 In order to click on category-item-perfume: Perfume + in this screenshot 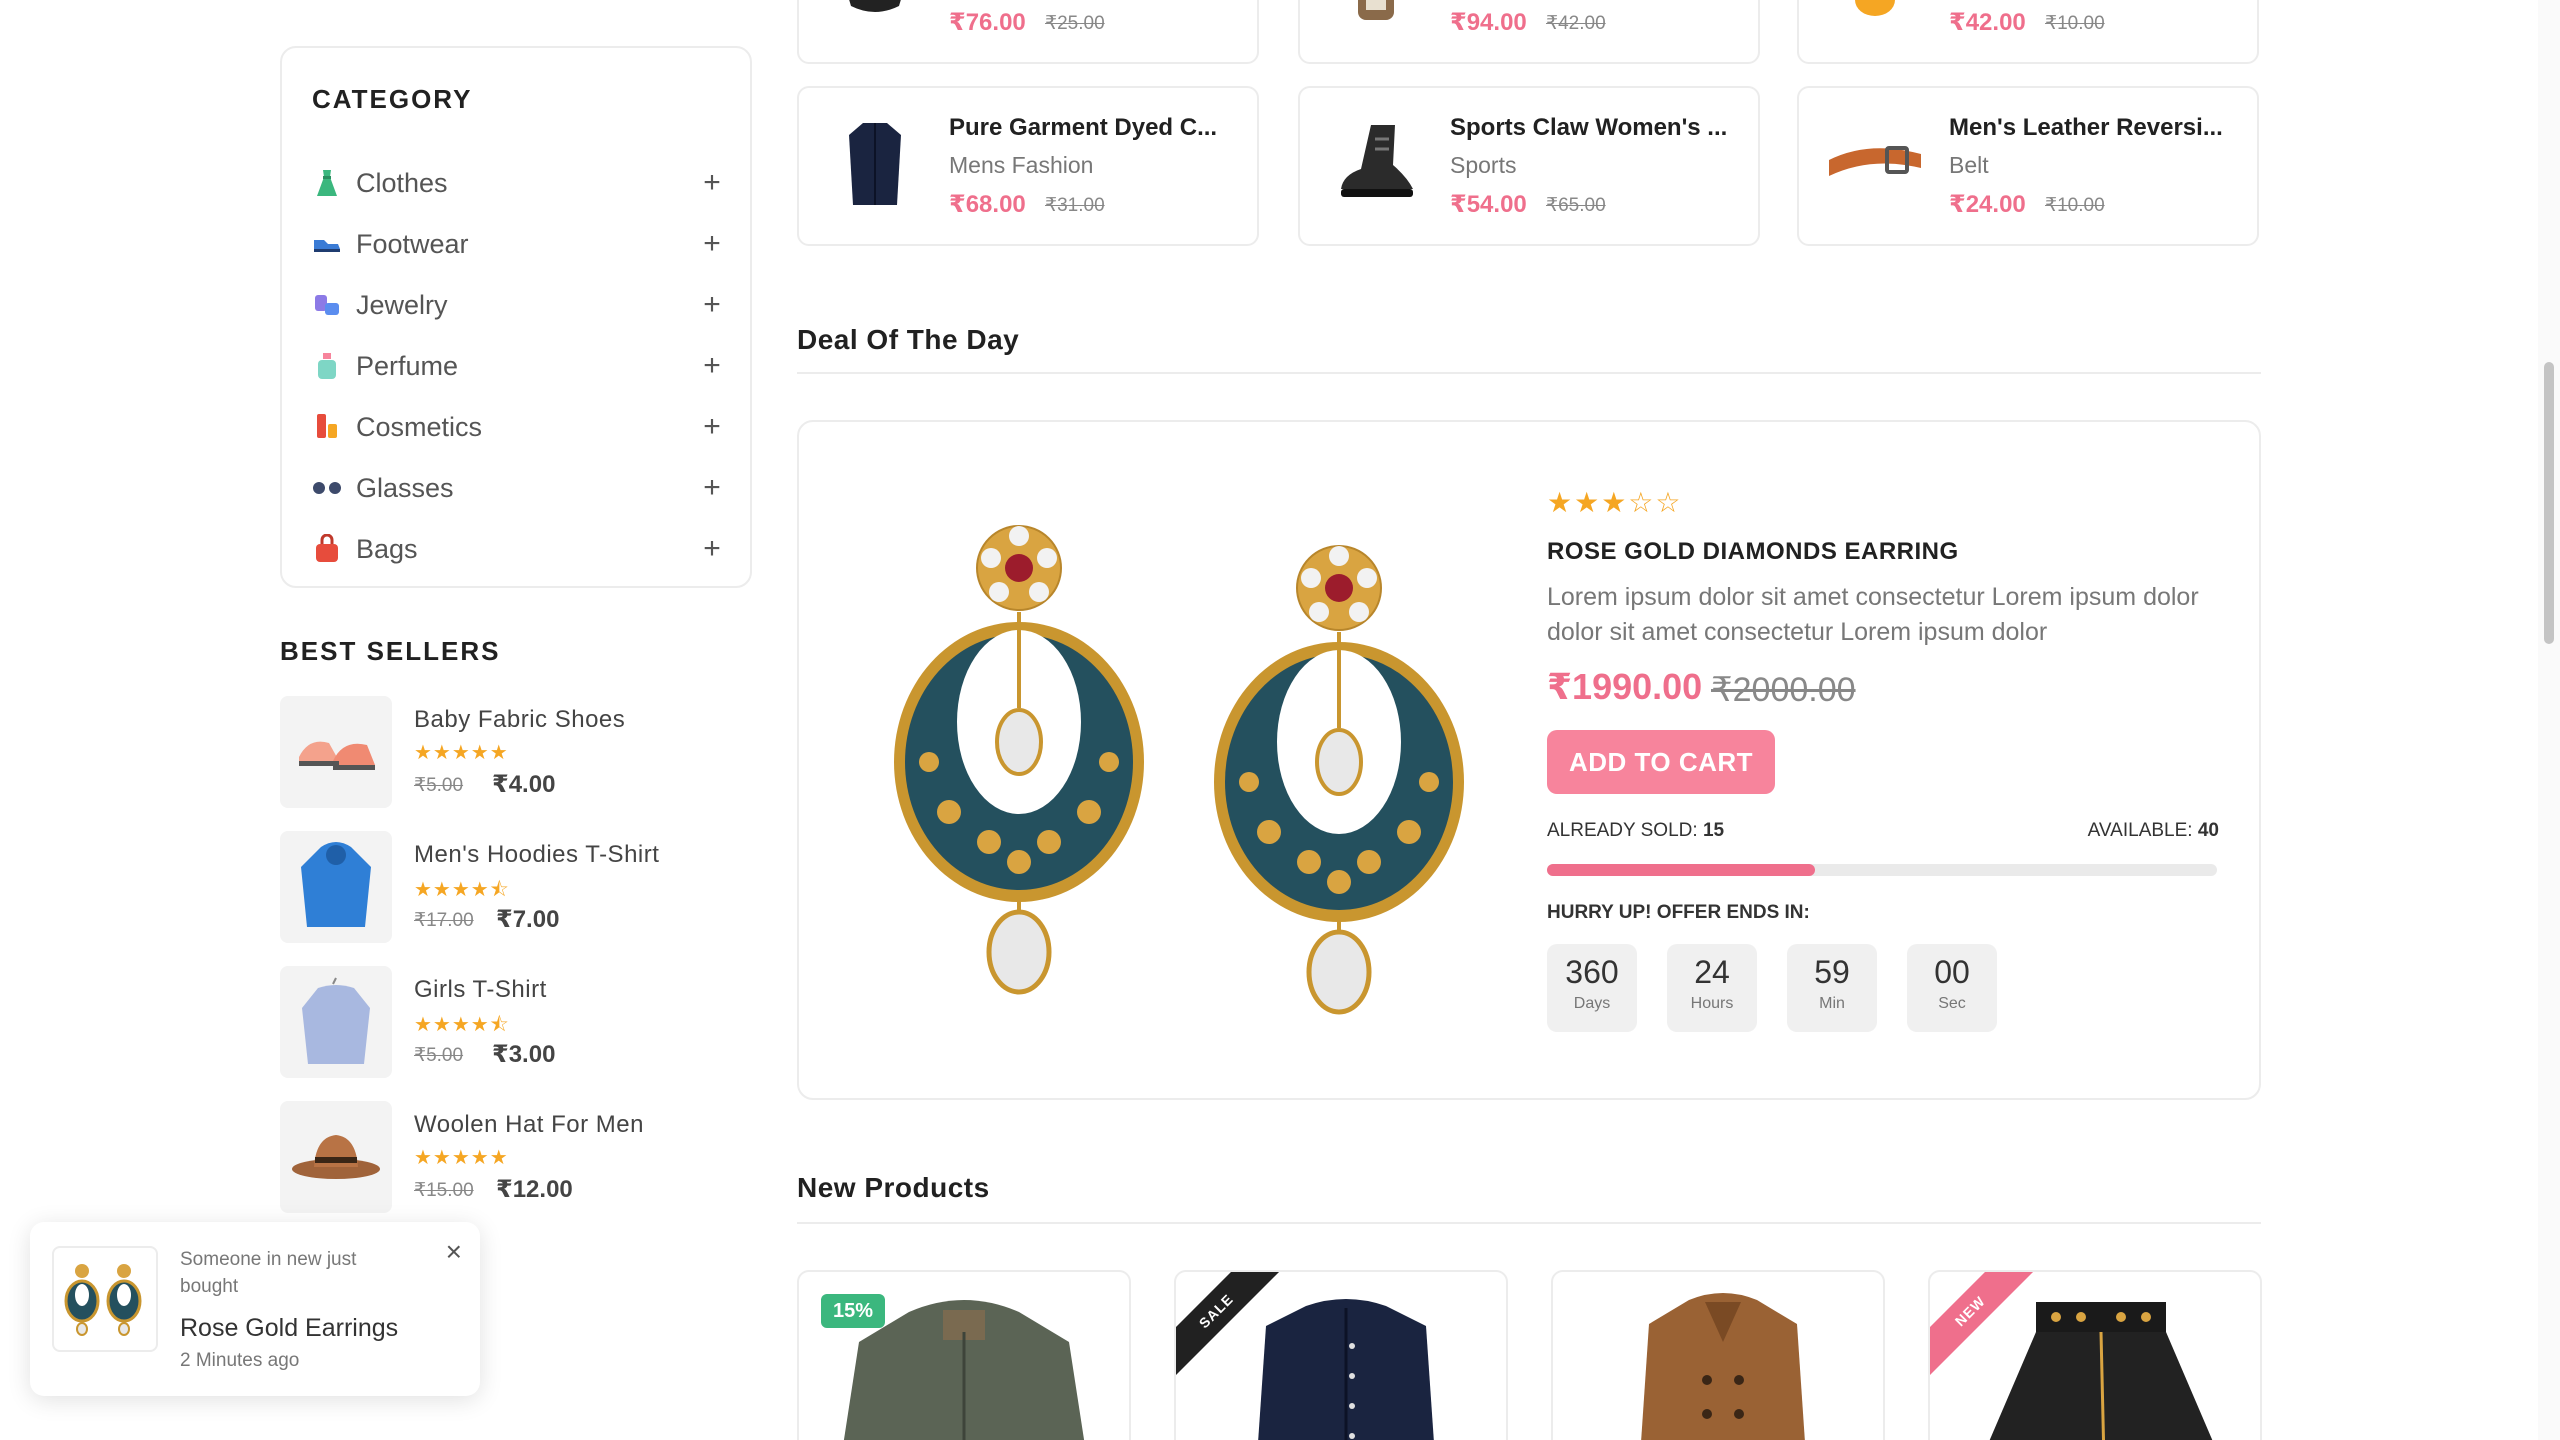, I will do `click(518, 366)`.